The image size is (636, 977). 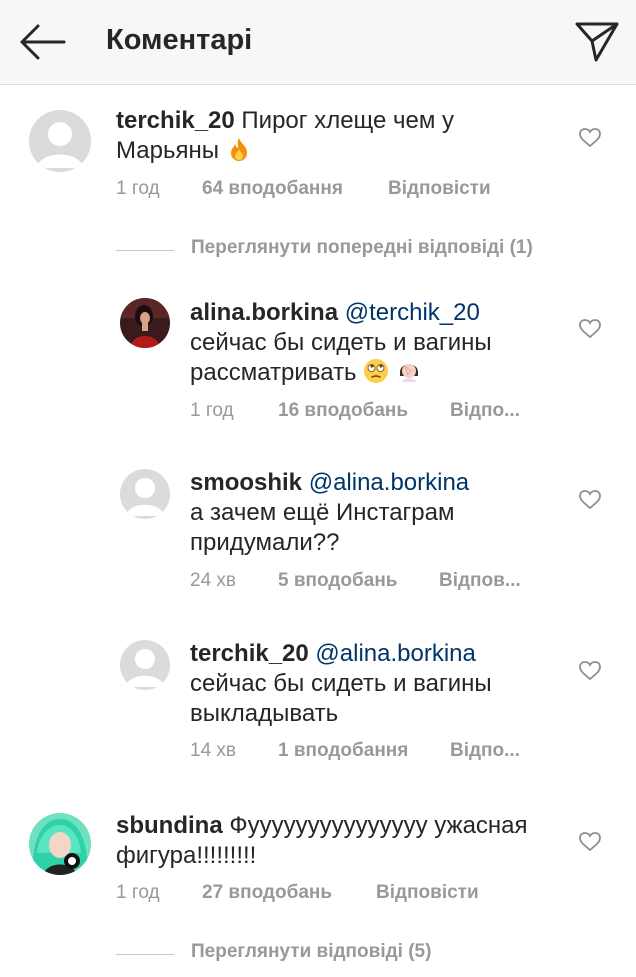 I want to click on reply-body-line2: выкладывать, so click(x=264, y=713).